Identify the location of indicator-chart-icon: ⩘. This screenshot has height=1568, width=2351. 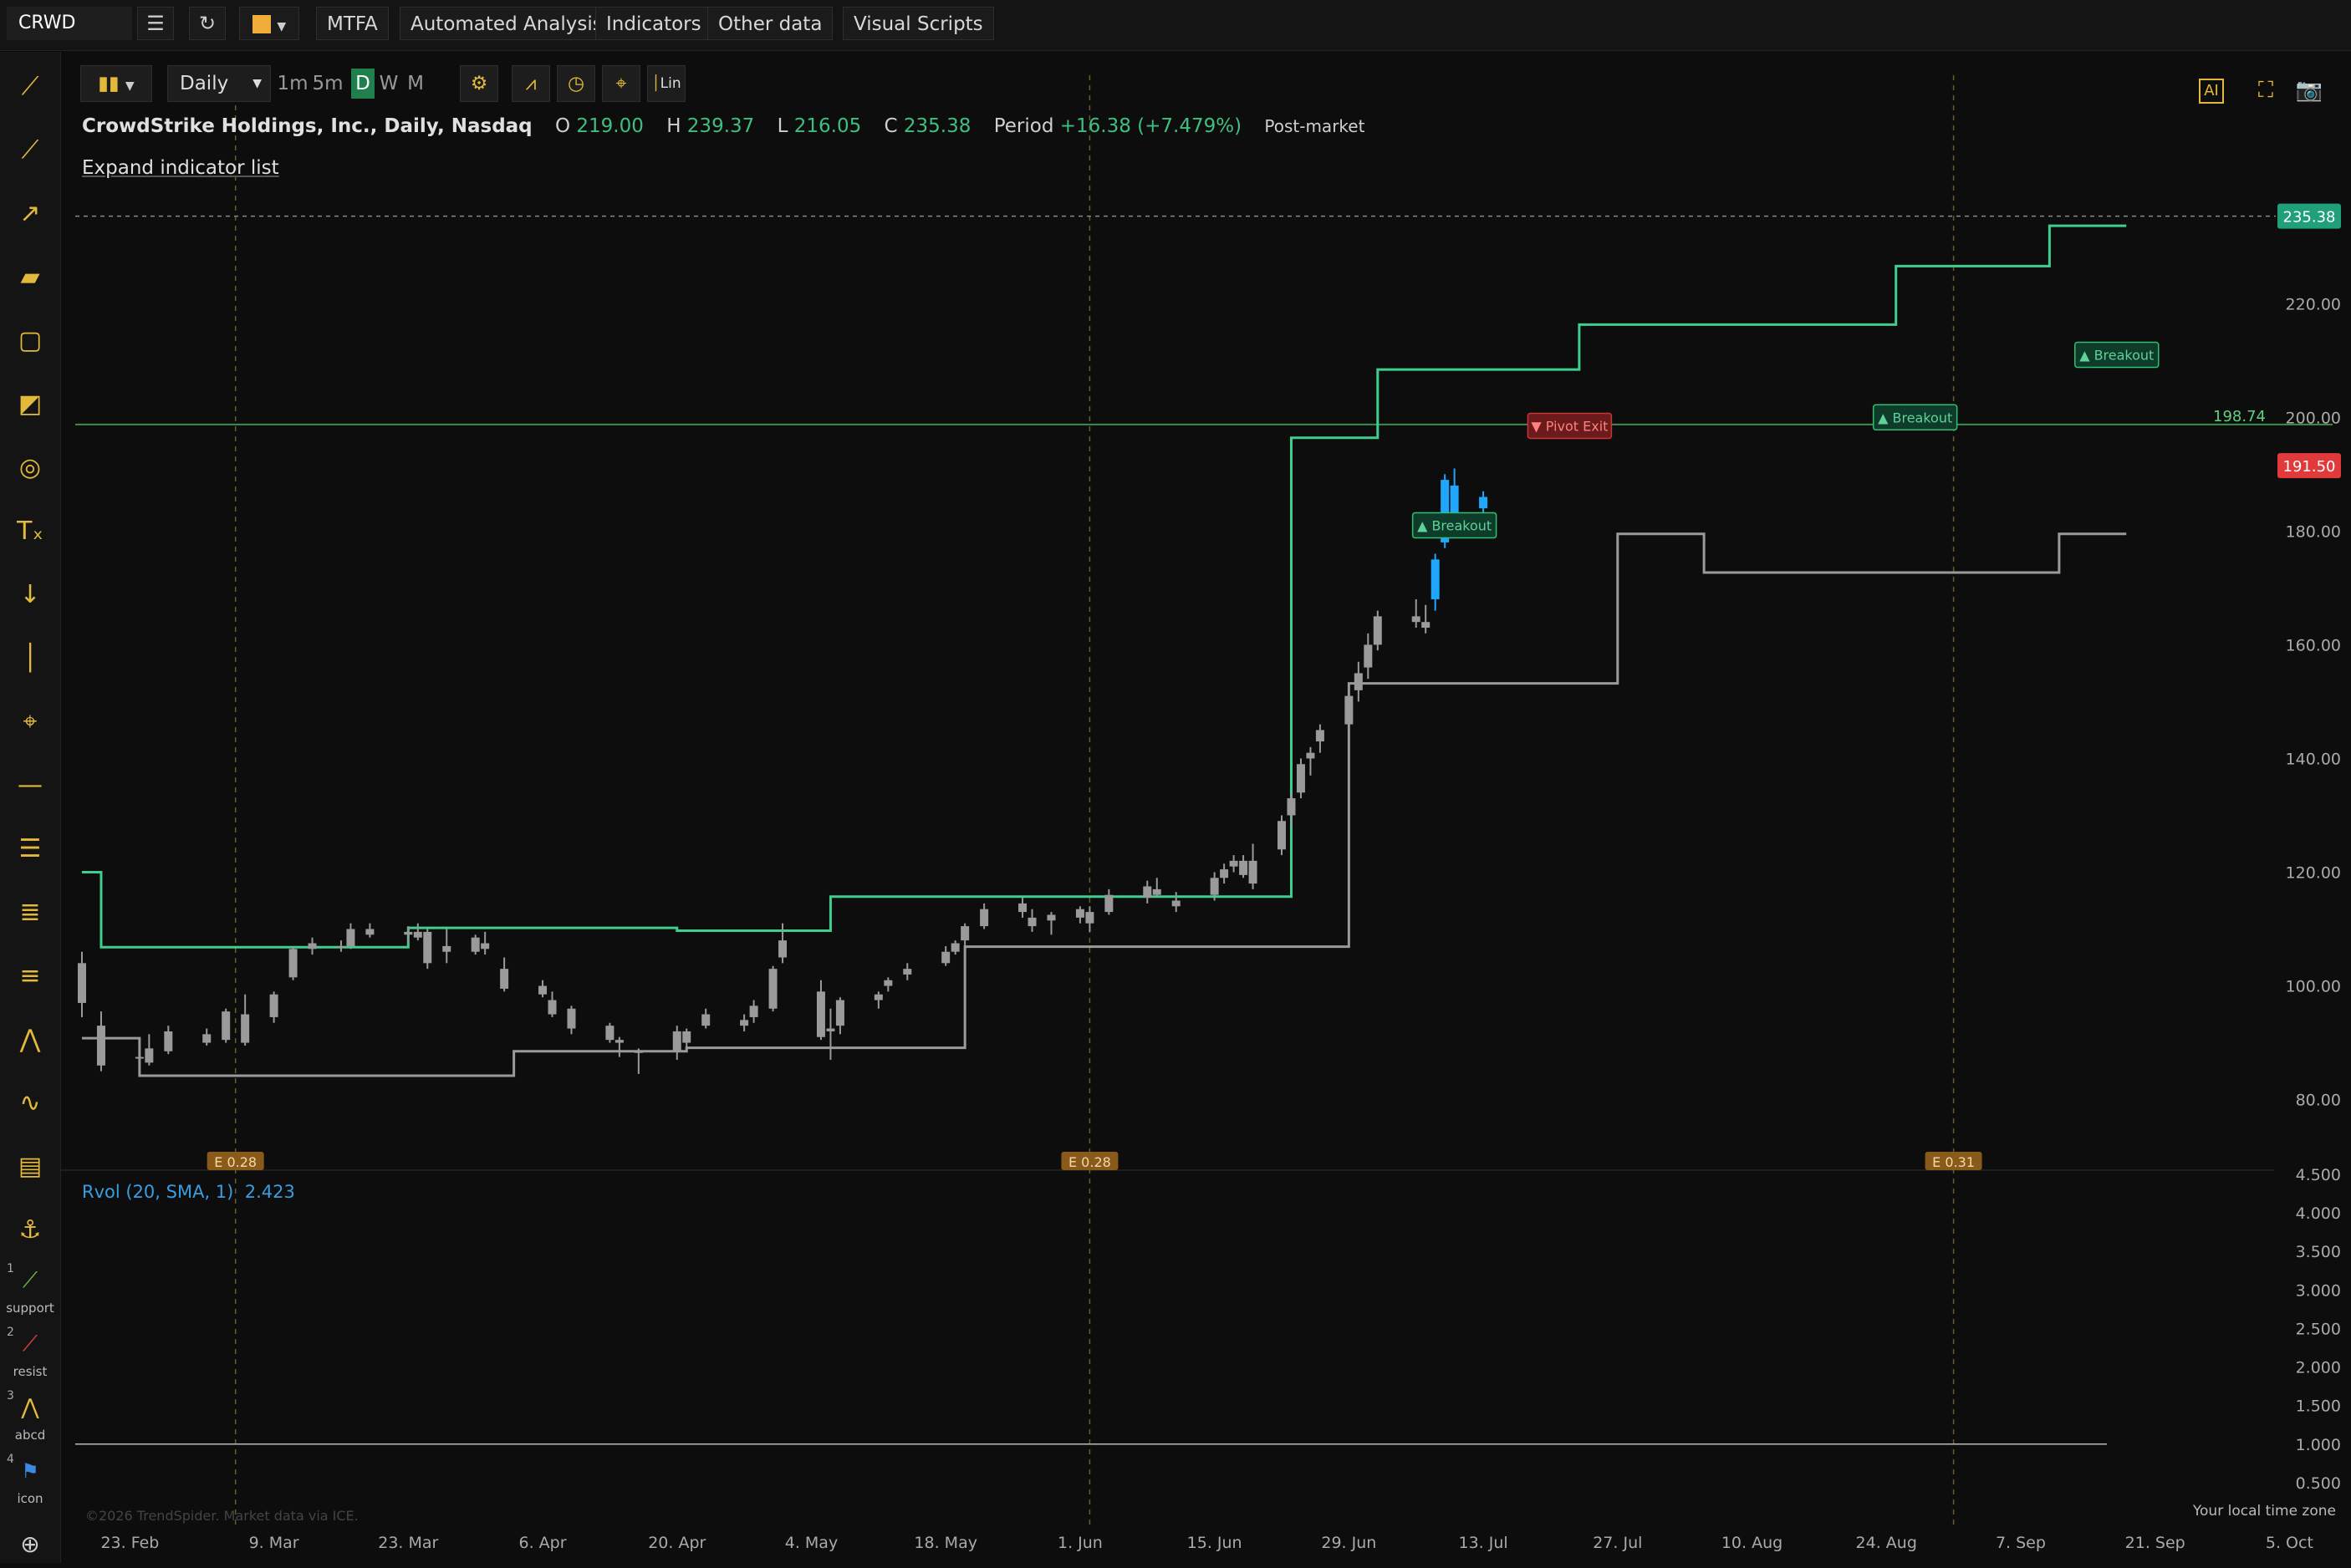
(531, 83).